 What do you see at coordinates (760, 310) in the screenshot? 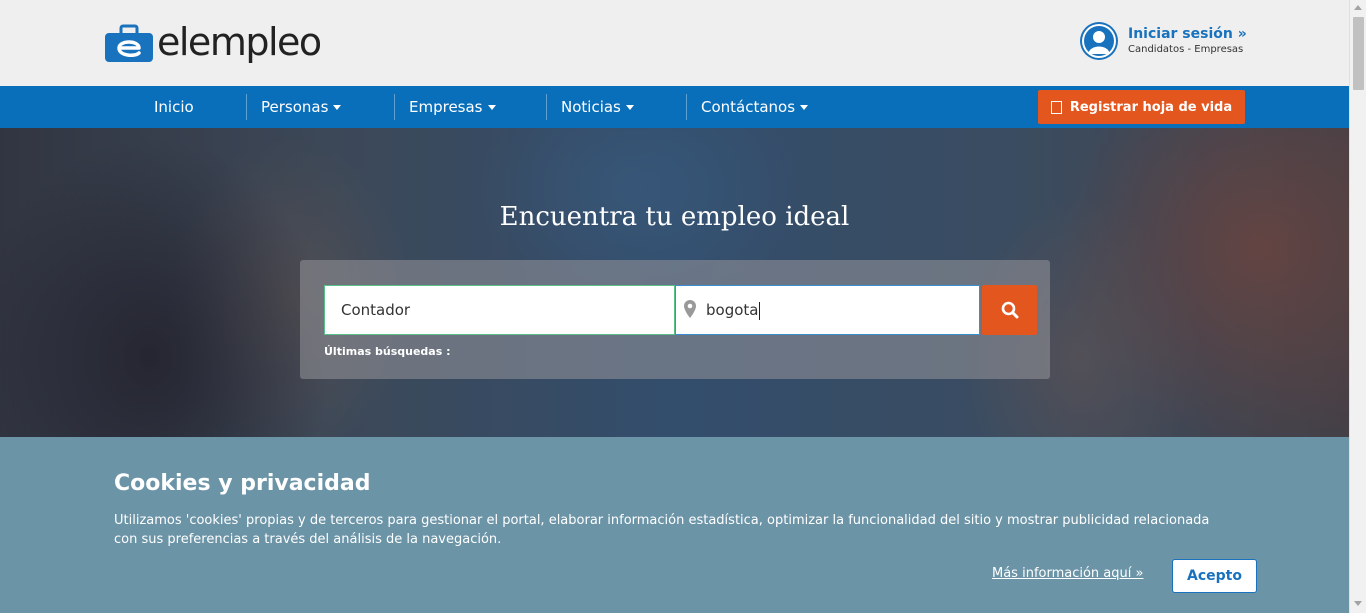
I see `text-cursor` at bounding box center [760, 310].